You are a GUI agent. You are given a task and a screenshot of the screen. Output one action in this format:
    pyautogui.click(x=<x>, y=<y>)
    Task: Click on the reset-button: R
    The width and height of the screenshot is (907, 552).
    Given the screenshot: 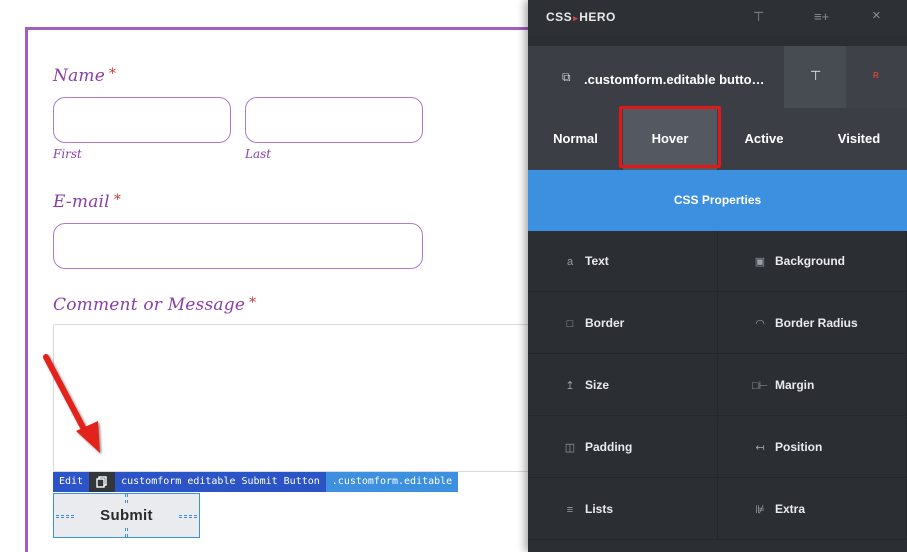 What is the action you would take?
    pyautogui.click(x=876, y=77)
    